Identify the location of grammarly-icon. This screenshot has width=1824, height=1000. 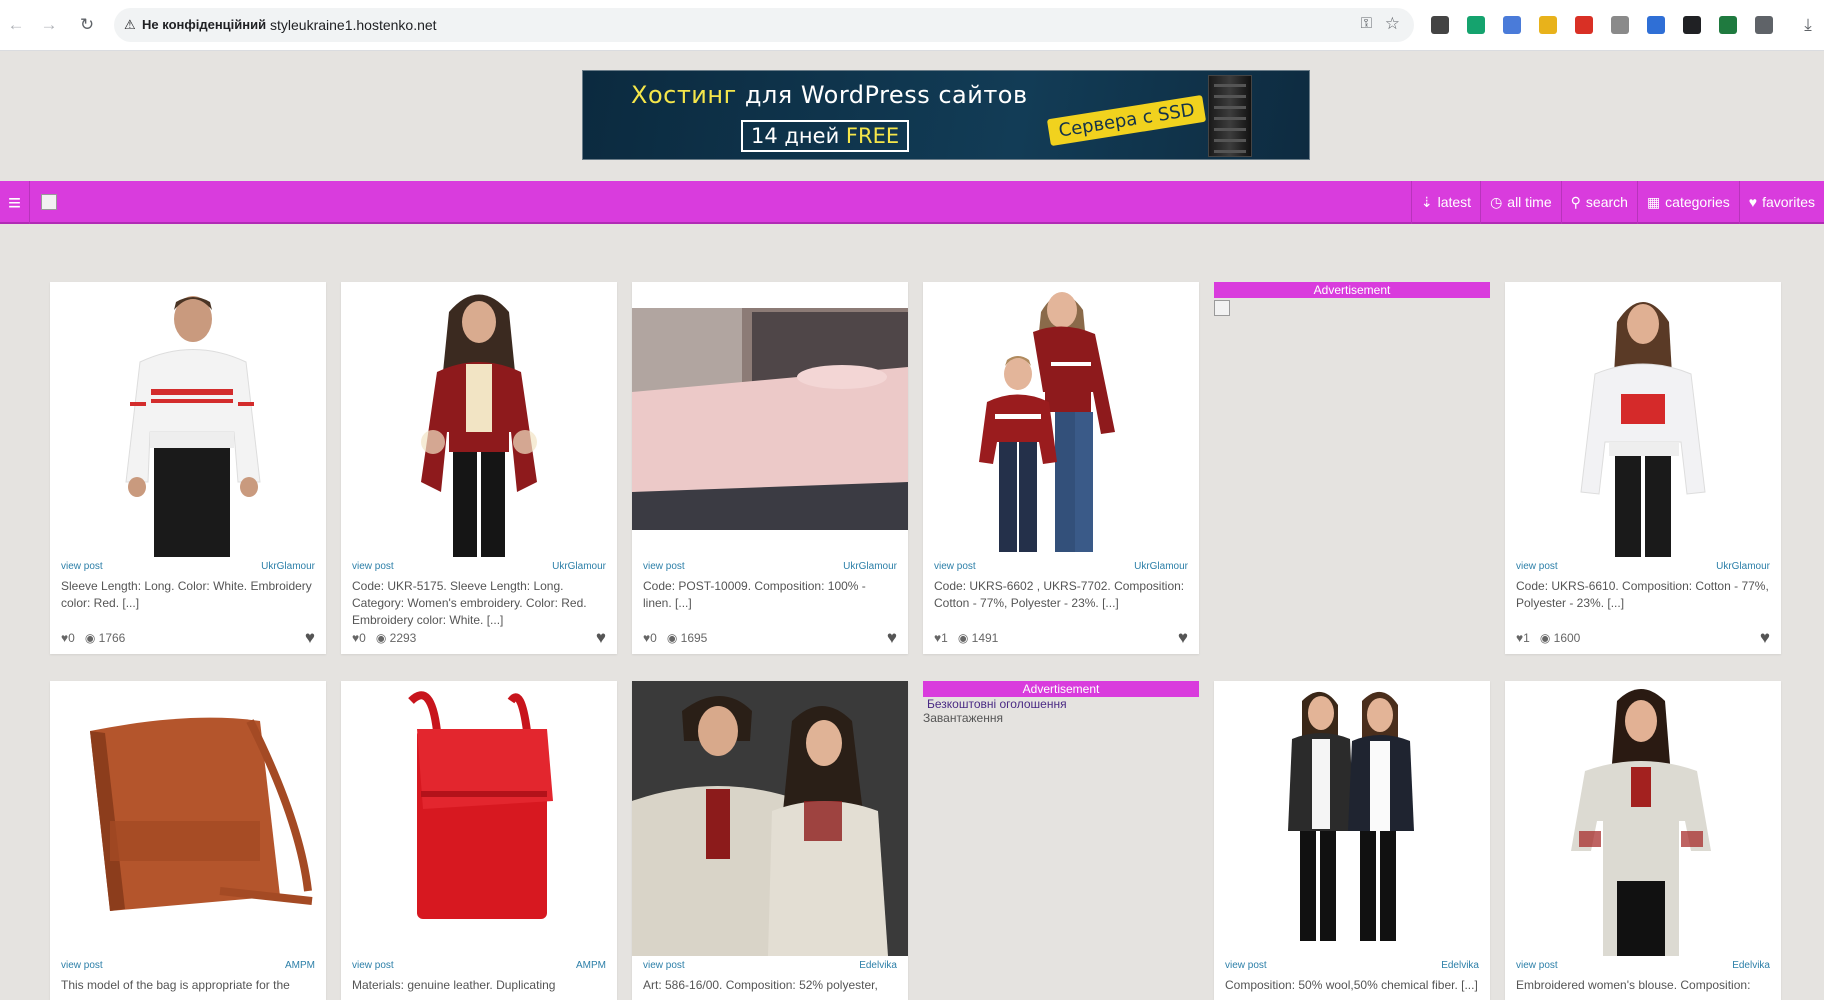
(1476, 25).